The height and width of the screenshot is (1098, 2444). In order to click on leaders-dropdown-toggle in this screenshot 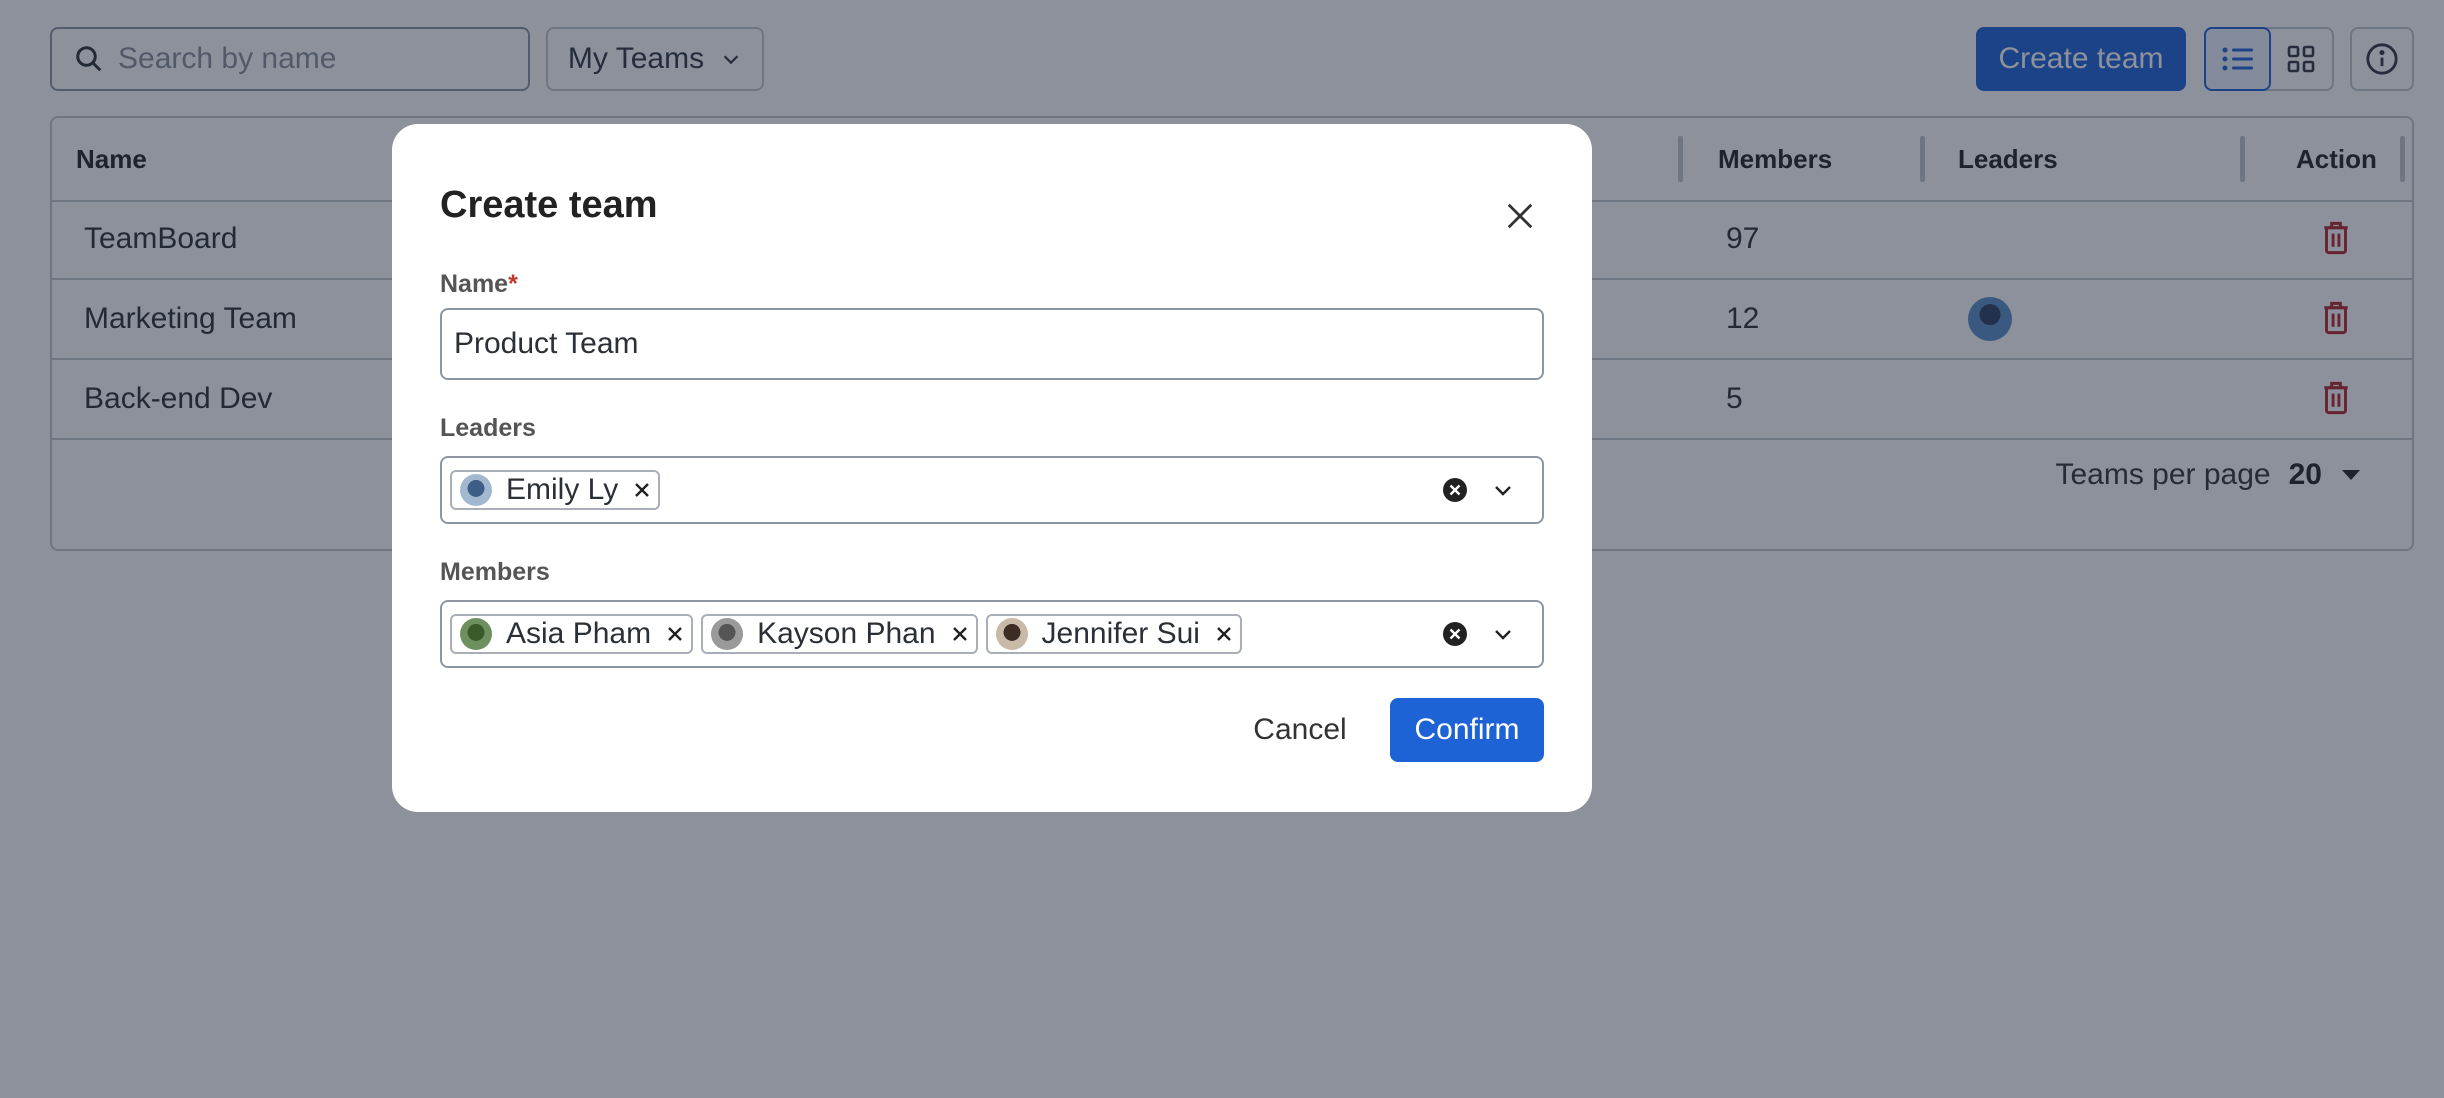, I will do `click(1503, 492)`.